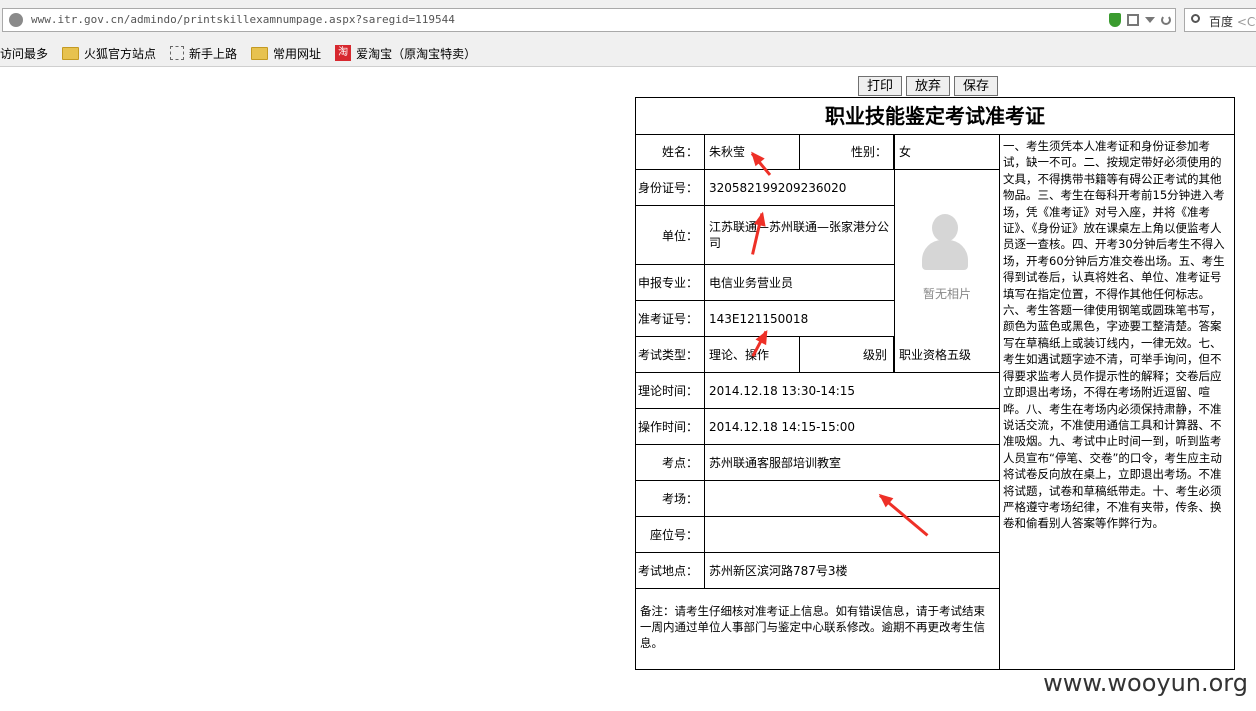 This screenshot has height=711, width=1256. What do you see at coordinates (16, 20) in the screenshot?
I see `globe-icon` at bounding box center [16, 20].